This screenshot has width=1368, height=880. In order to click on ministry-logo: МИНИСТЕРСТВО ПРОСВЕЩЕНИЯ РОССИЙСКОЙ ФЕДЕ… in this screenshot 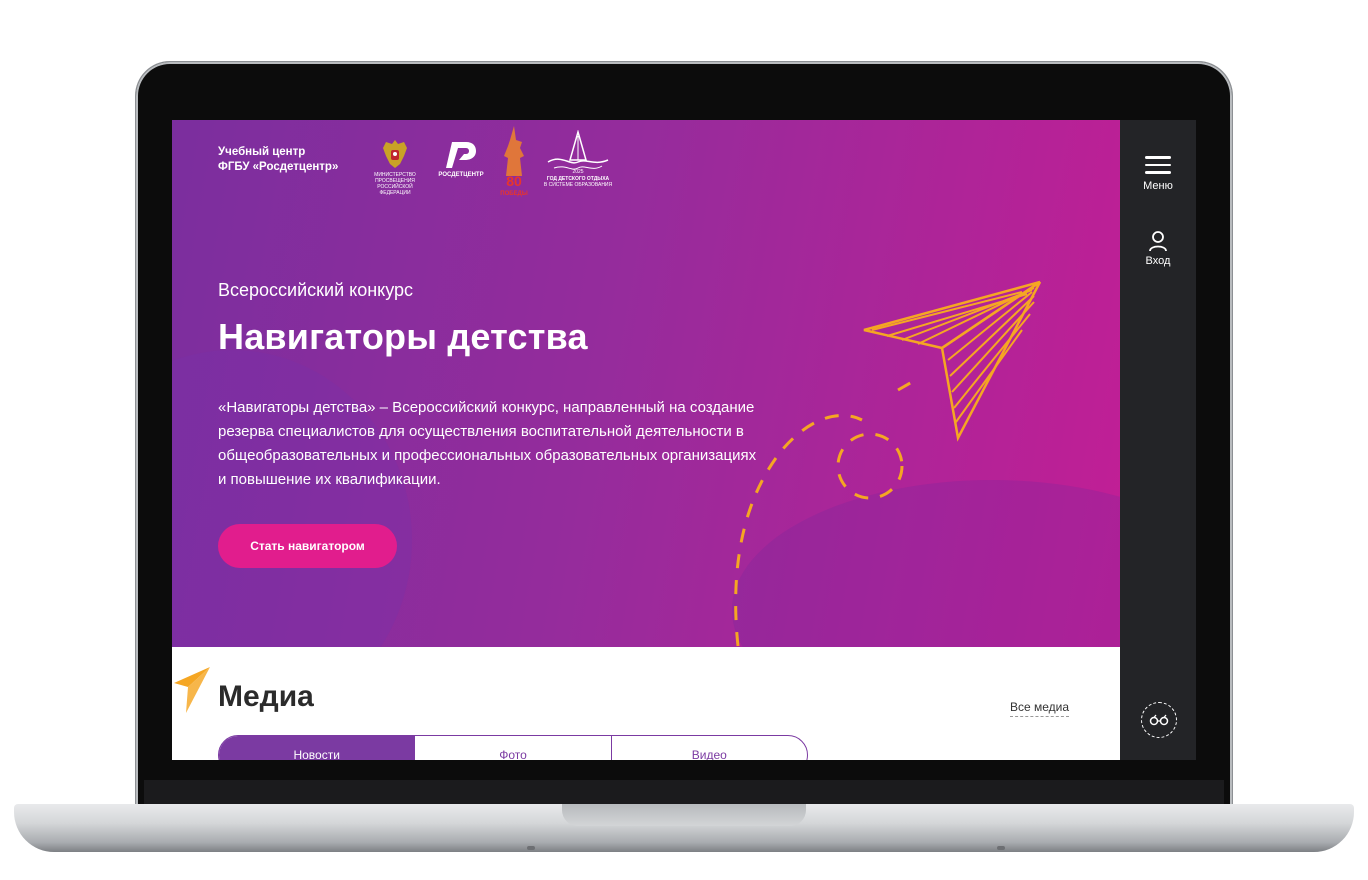, I will do `click(395, 167)`.